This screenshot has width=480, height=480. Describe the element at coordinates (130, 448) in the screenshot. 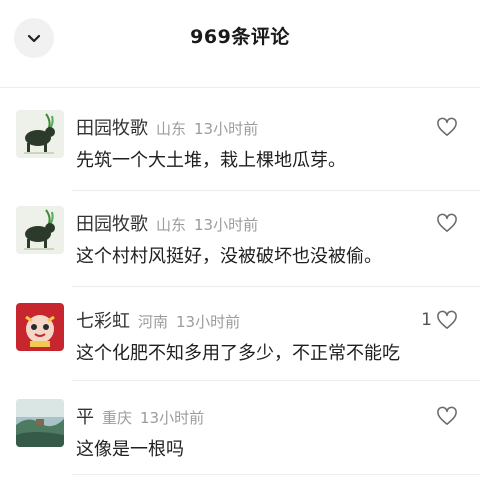

I see `comment-text: 这像是一根吗` at that location.